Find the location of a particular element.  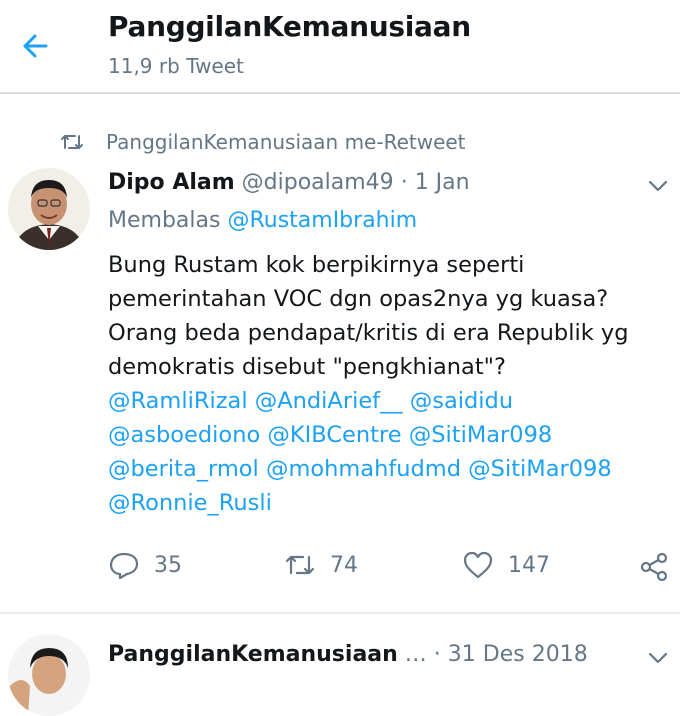

mention-line: @Ronnie_Rusli is located at coordinates (393, 503).